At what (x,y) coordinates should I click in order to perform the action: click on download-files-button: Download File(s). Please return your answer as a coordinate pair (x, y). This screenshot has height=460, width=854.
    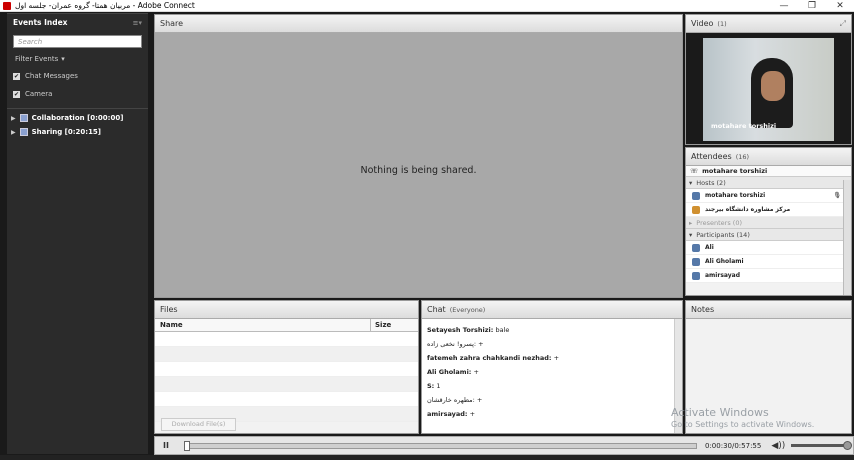
    Looking at the image, I should click on (198, 424).